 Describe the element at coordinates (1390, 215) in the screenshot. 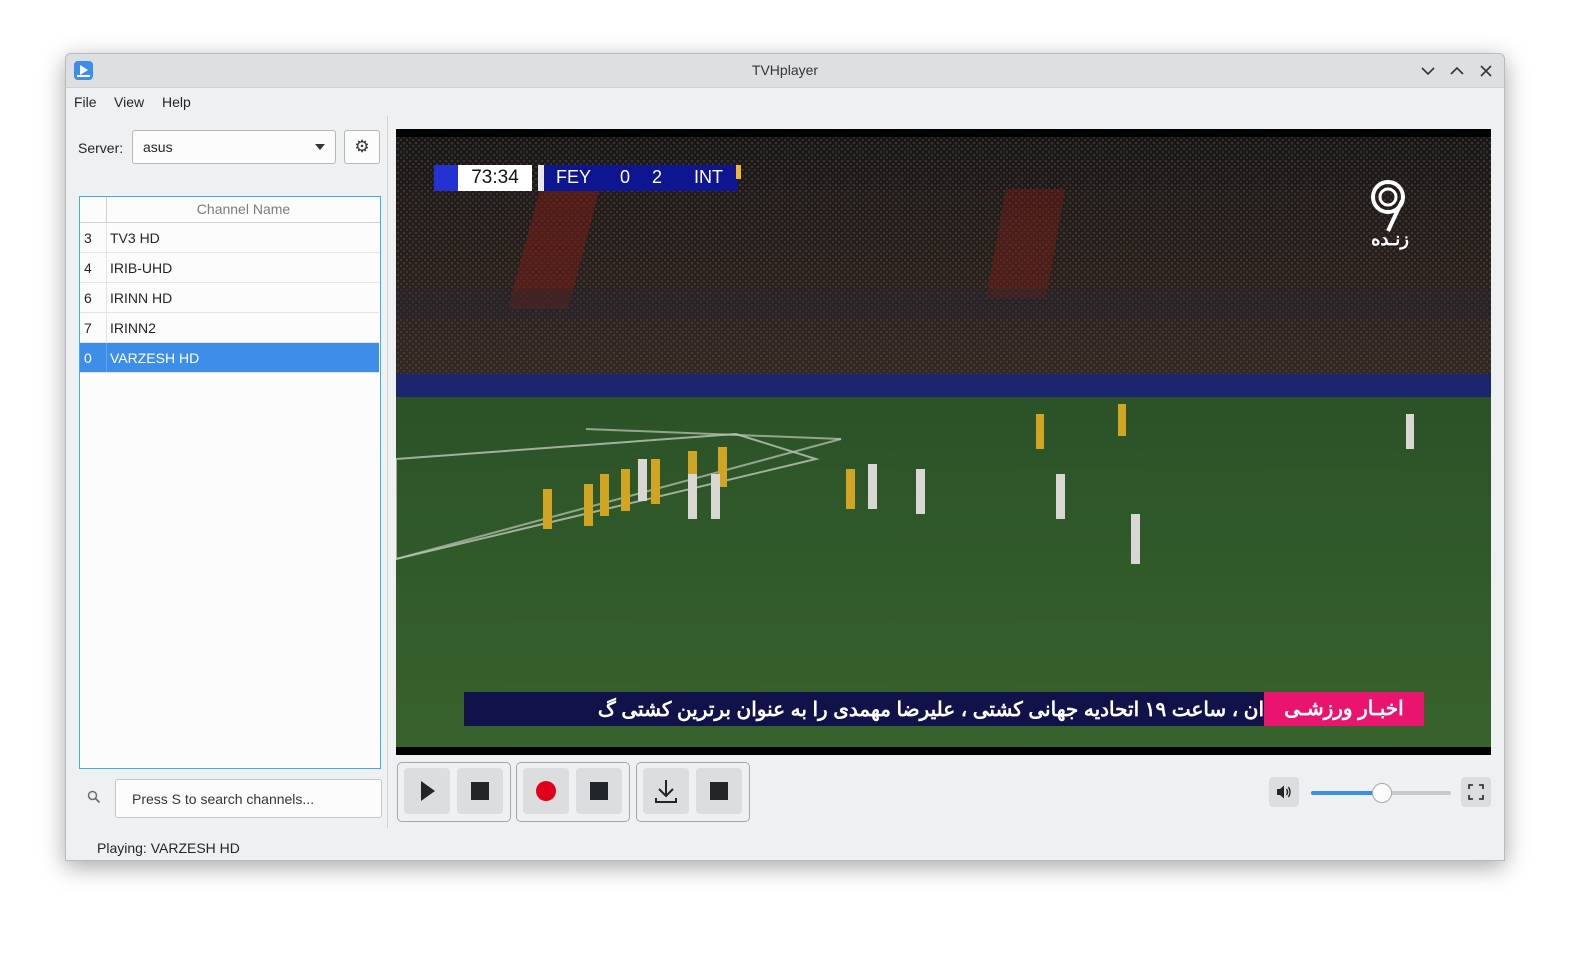

I see `channel-logo: زنـده` at that location.